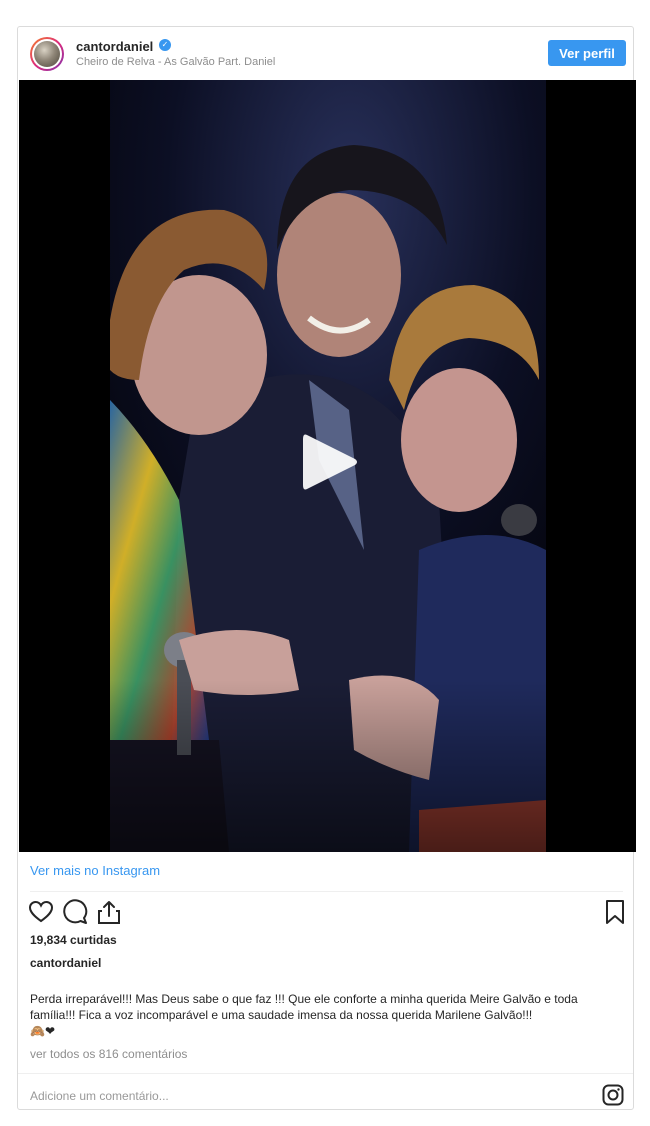 The image size is (650, 1126). I want to click on caption-emojis: 🙈❤, so click(42, 1031).